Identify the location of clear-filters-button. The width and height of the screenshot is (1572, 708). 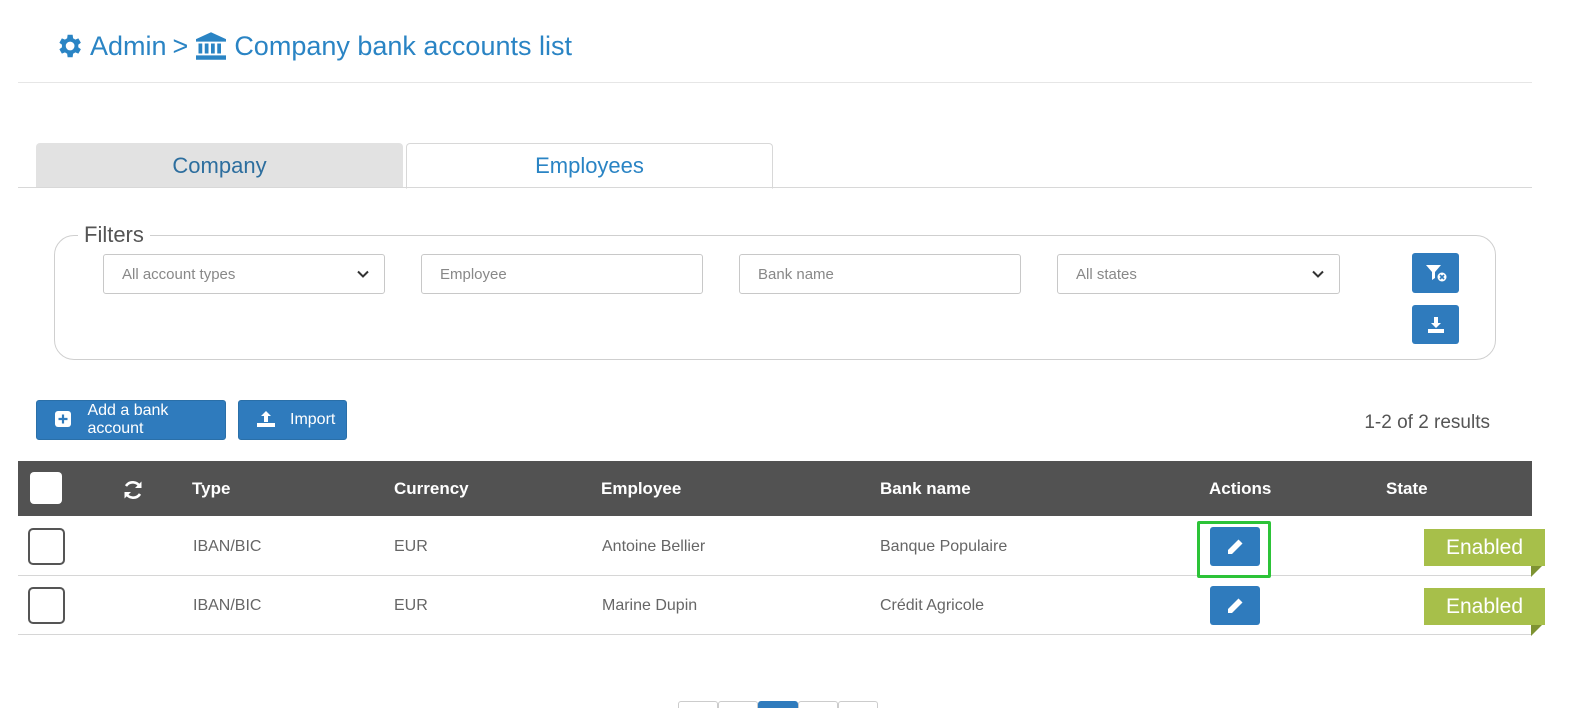
(1435, 273).